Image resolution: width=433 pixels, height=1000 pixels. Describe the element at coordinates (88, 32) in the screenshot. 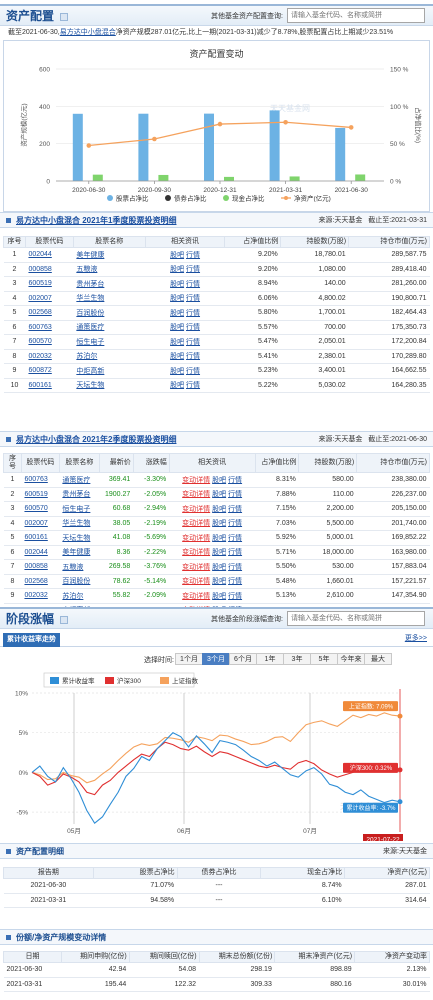

I see `fund-link: 易方达中小盘混合` at that location.